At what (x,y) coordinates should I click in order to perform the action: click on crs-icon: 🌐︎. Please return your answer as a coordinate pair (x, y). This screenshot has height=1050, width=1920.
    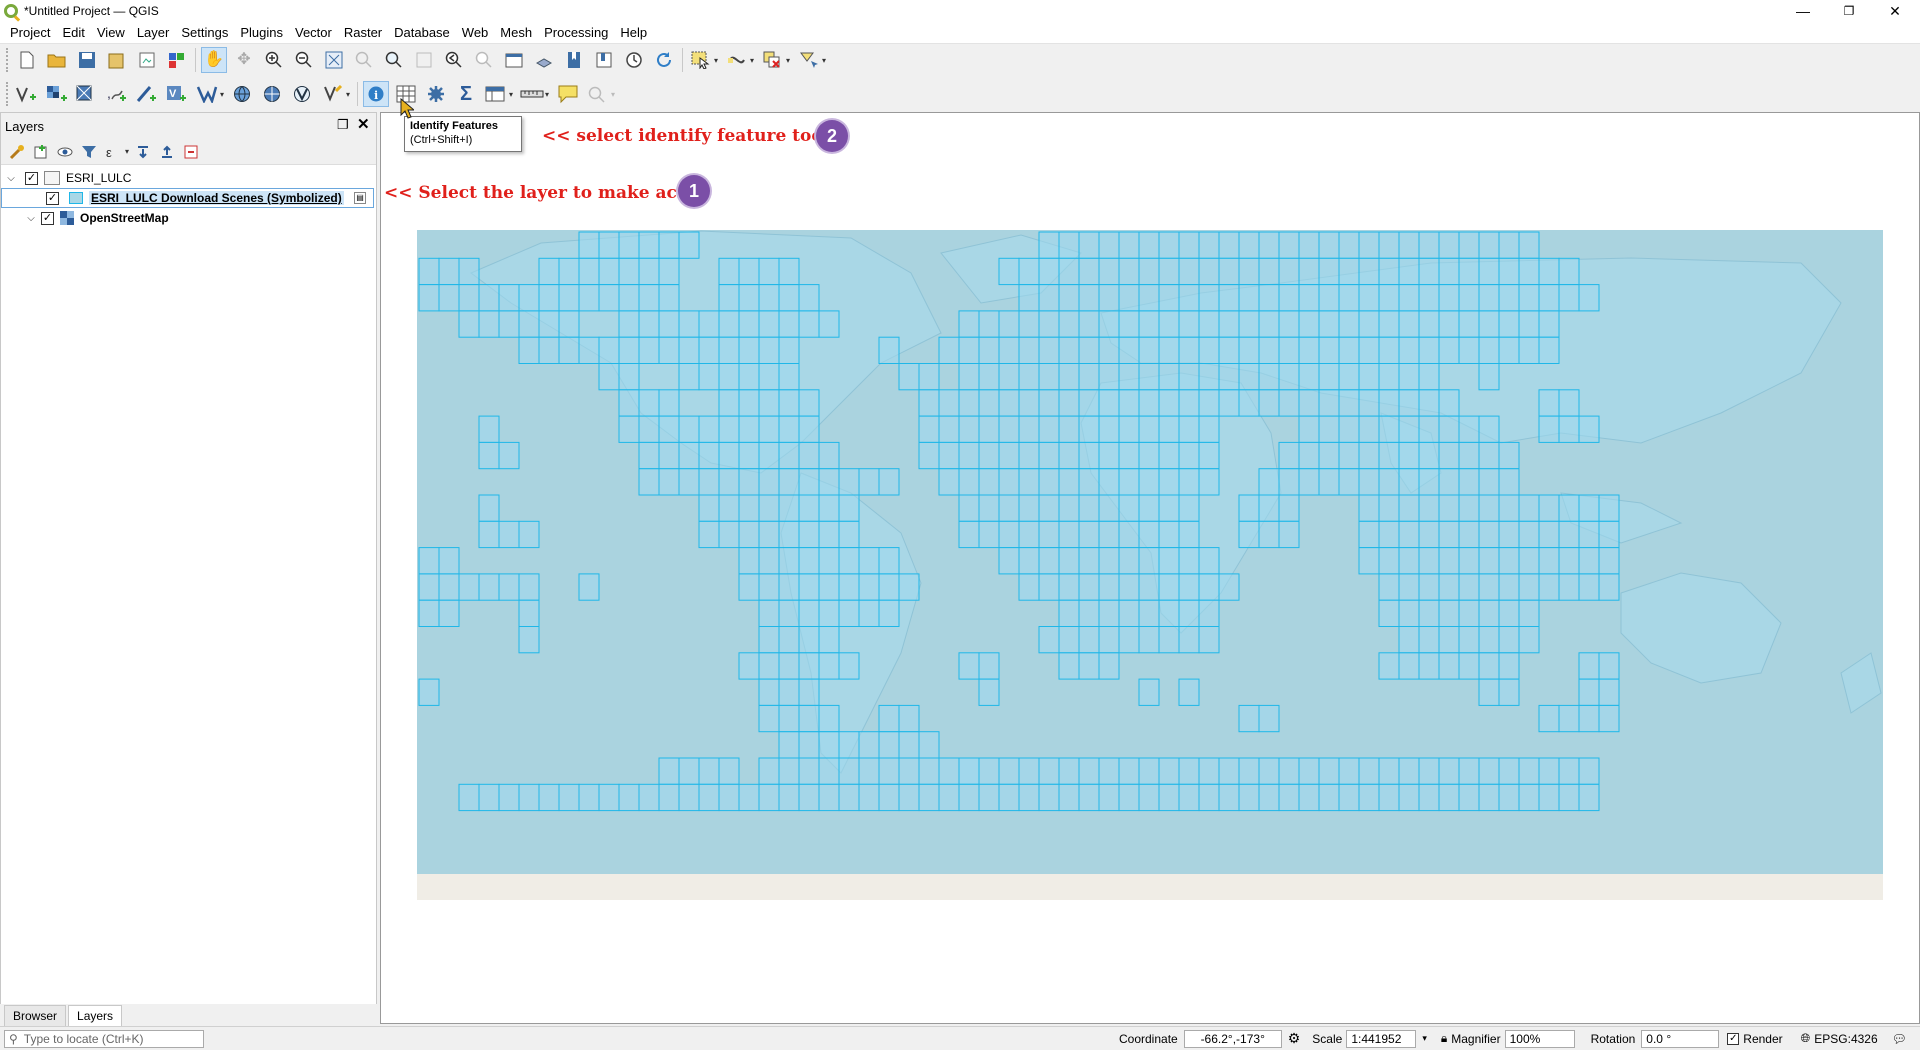
    Looking at the image, I should click on (1806, 1038).